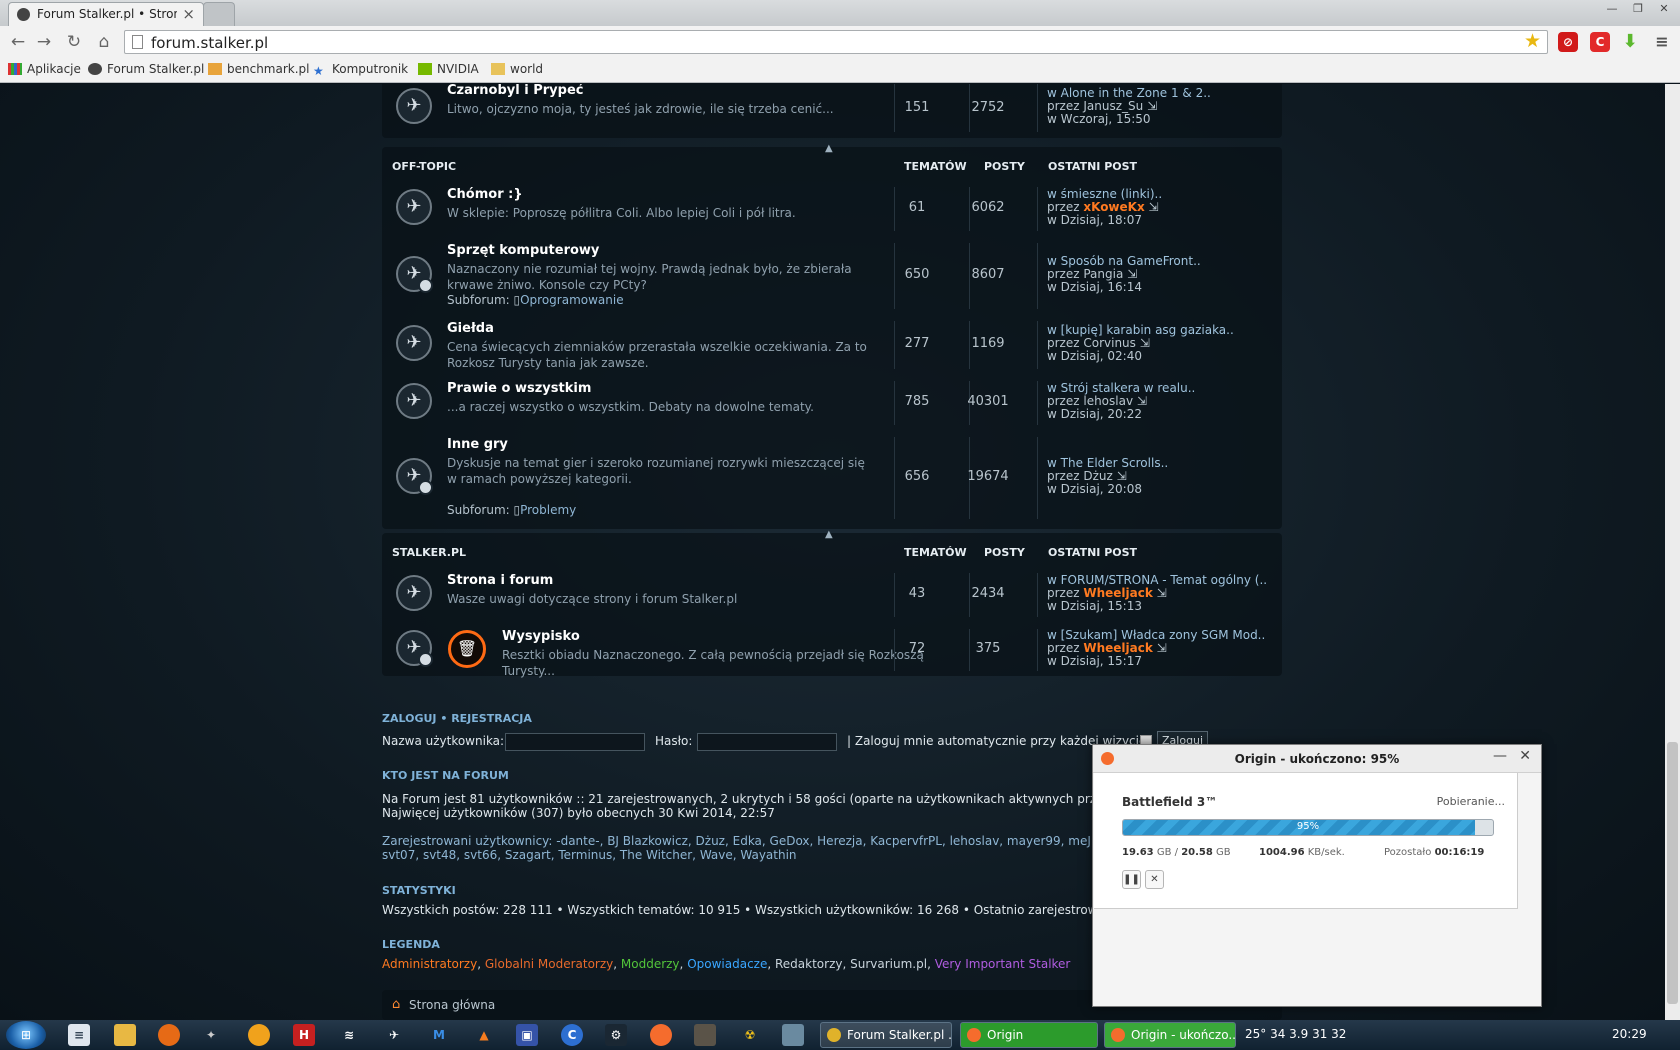  Describe the element at coordinates (439, 1035) in the screenshot. I see `m-app-icon: M` at that location.